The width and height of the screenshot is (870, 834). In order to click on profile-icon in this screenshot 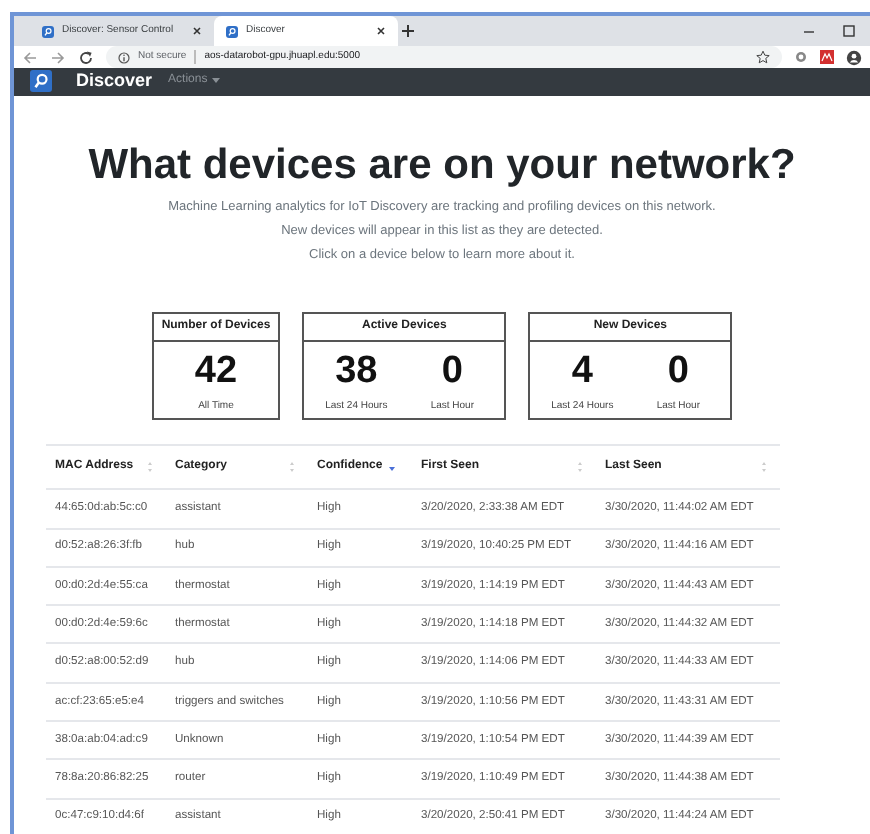, I will do `click(854, 57)`.